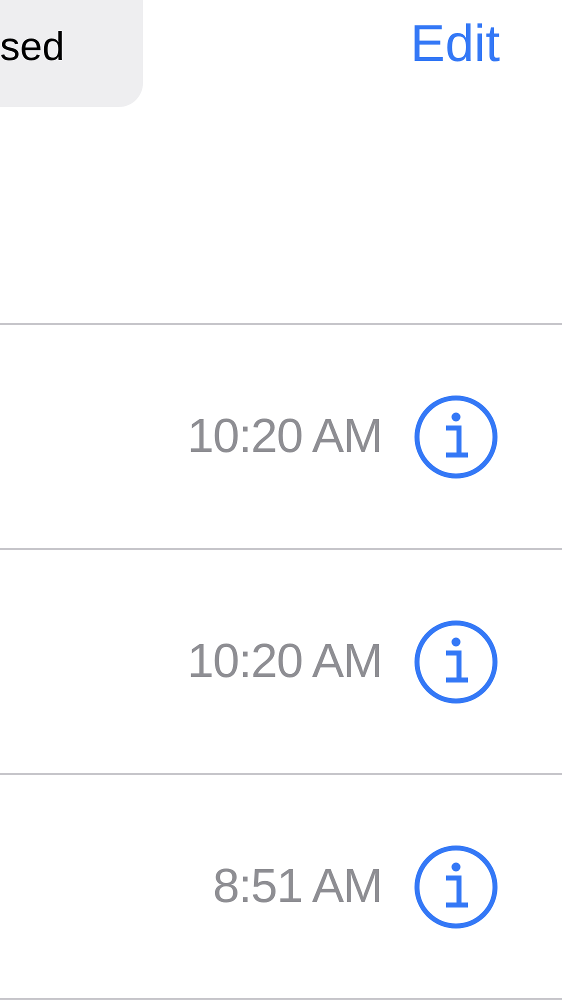 This screenshot has height=1000, width=562. I want to click on call-time: 8:51 AM, so click(297, 886).